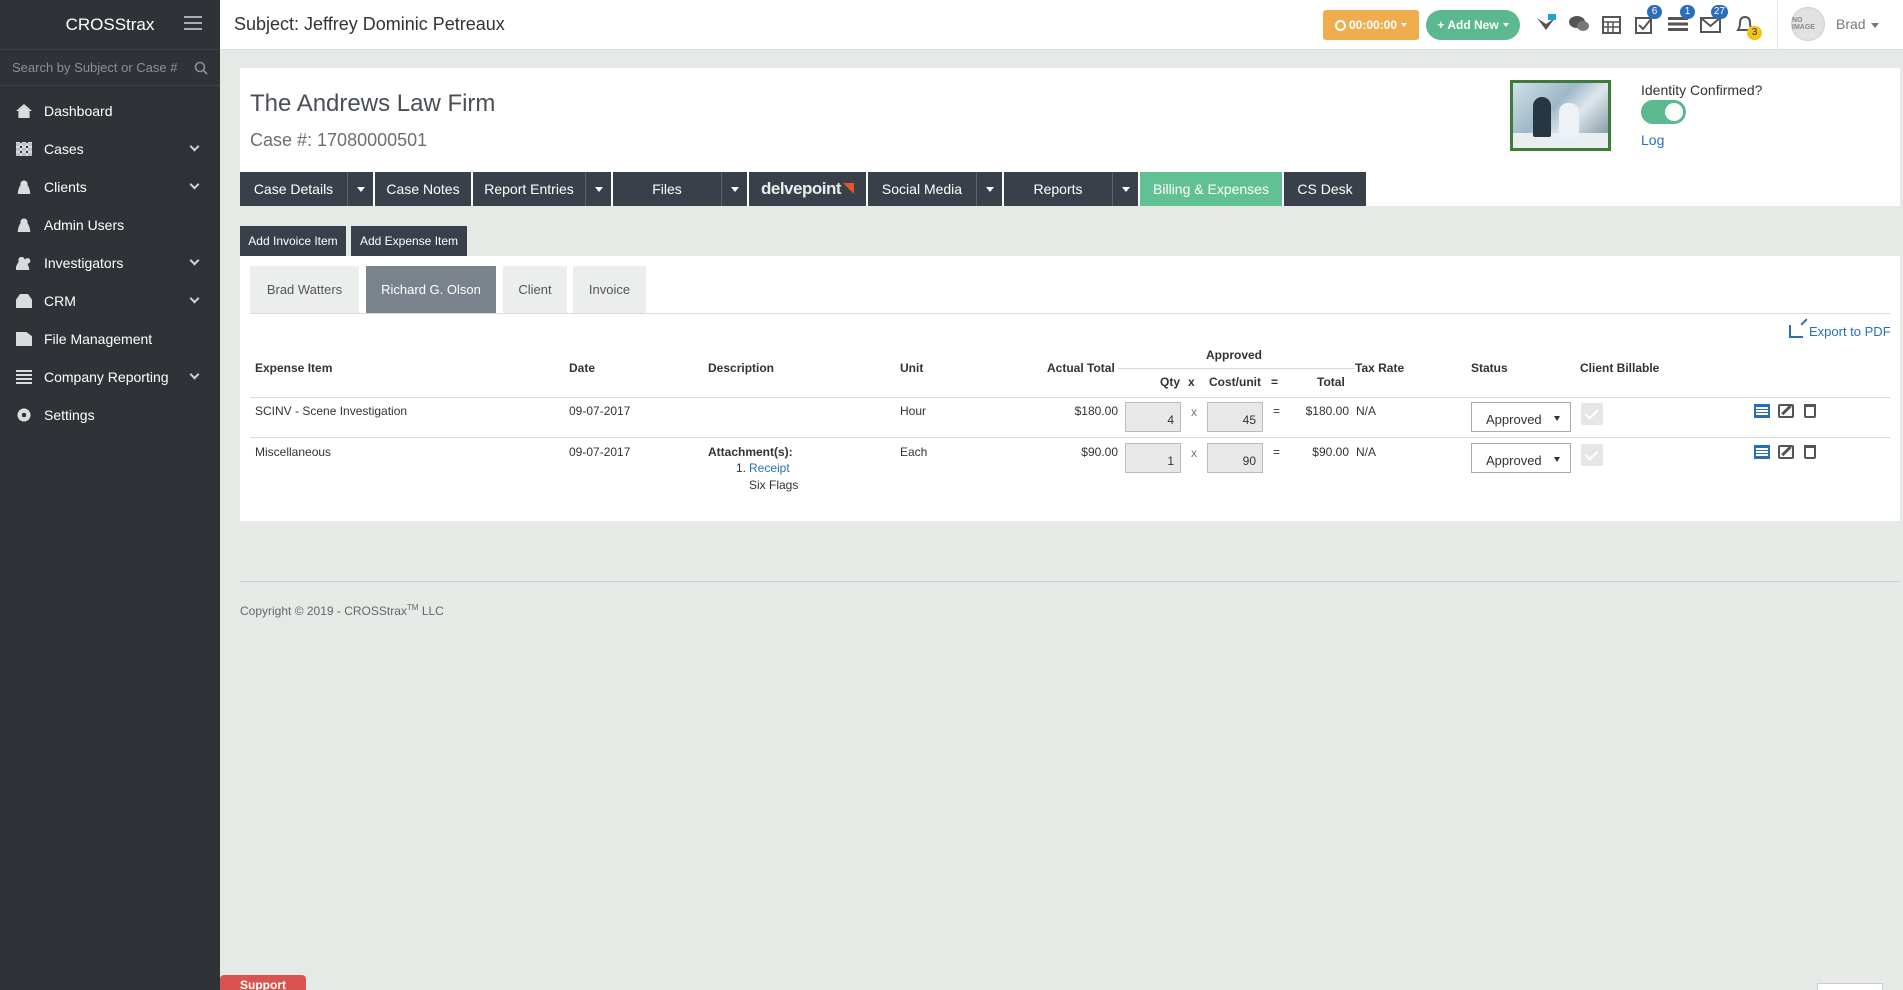  What do you see at coordinates (110, 301) in the screenshot?
I see `sidebar-item-crm: CRM` at bounding box center [110, 301].